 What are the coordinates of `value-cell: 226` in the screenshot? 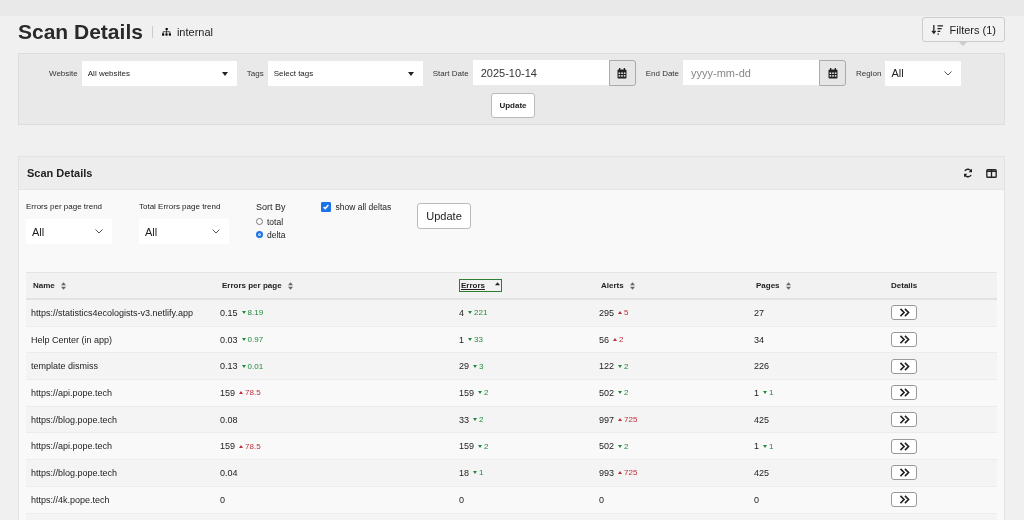 It's located at (762, 366).